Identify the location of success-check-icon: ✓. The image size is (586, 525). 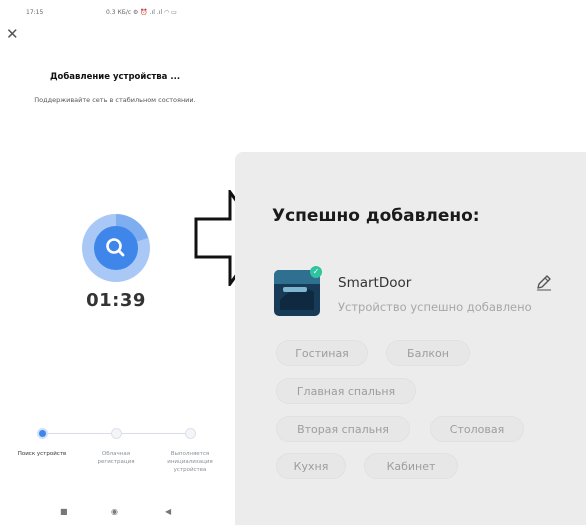
(316, 272).